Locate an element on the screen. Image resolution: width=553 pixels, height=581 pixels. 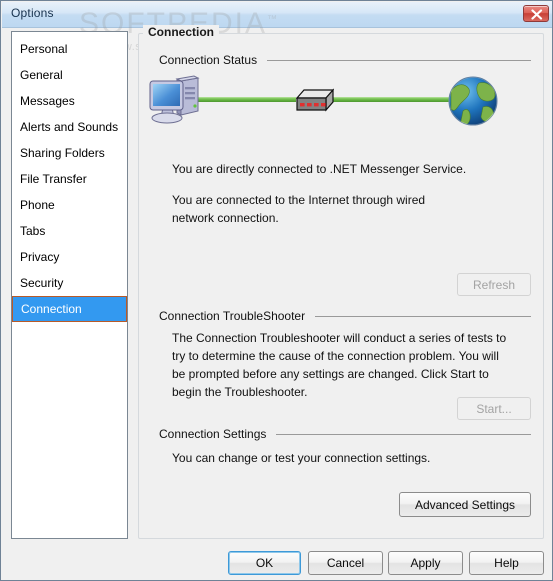
sidebar-item-general: General is located at coordinates (69, 75).